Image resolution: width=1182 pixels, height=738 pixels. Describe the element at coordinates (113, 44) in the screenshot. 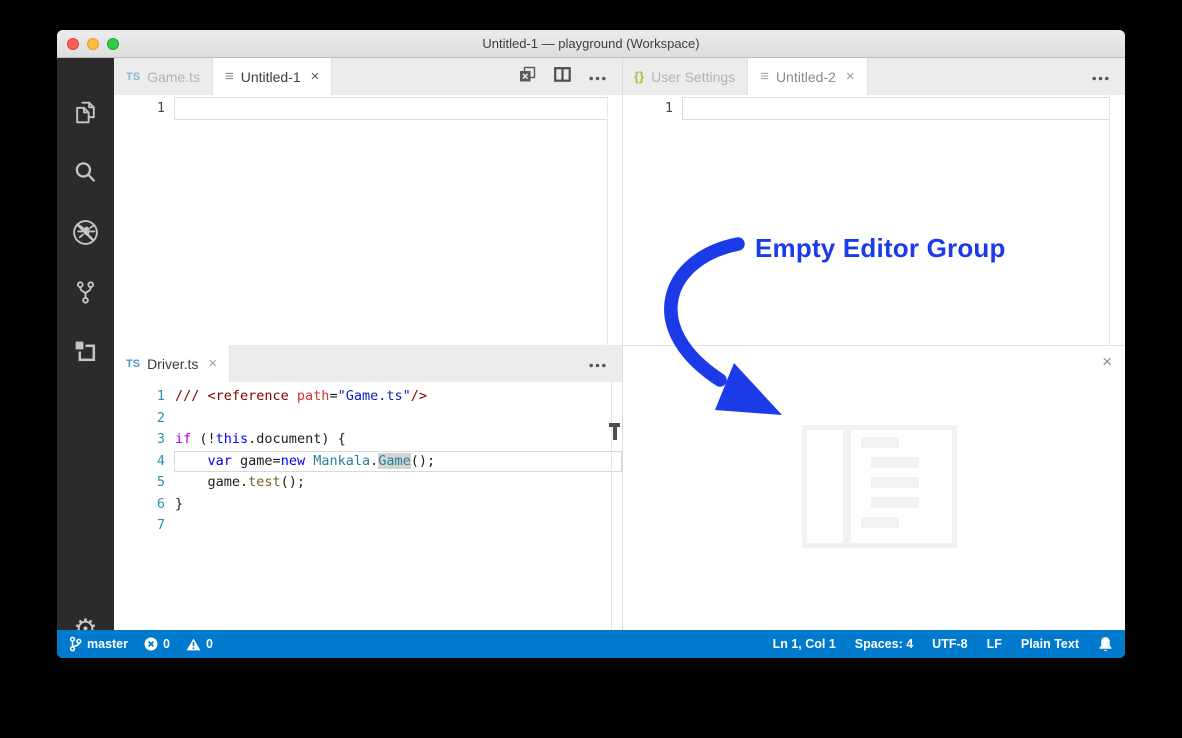

I see `zoom-window-button` at that location.